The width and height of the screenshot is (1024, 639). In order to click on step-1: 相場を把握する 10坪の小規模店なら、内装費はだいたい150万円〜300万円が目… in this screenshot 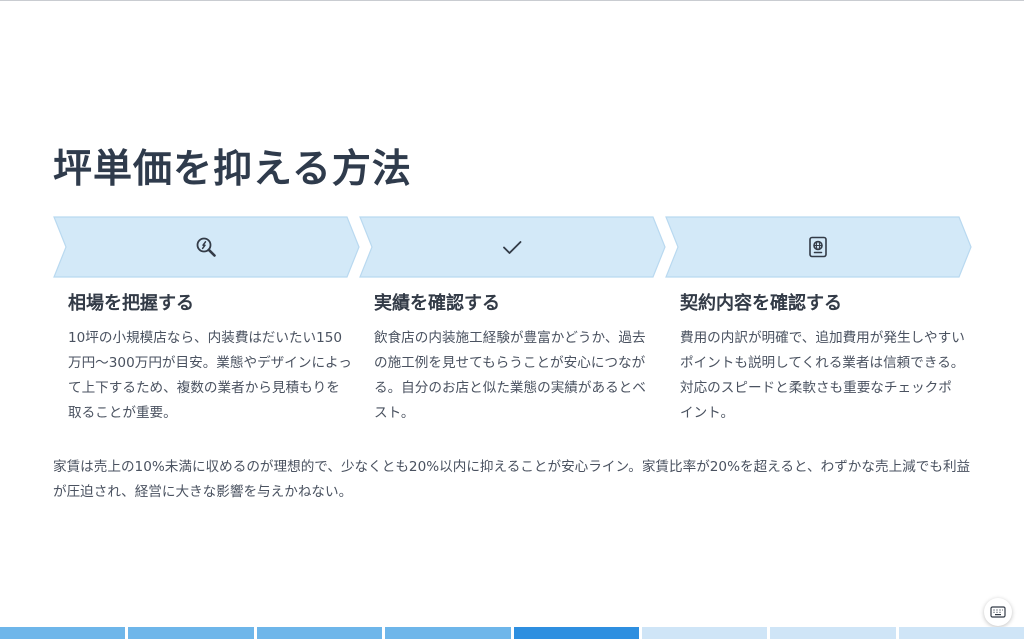, I will do `click(210, 358)`.